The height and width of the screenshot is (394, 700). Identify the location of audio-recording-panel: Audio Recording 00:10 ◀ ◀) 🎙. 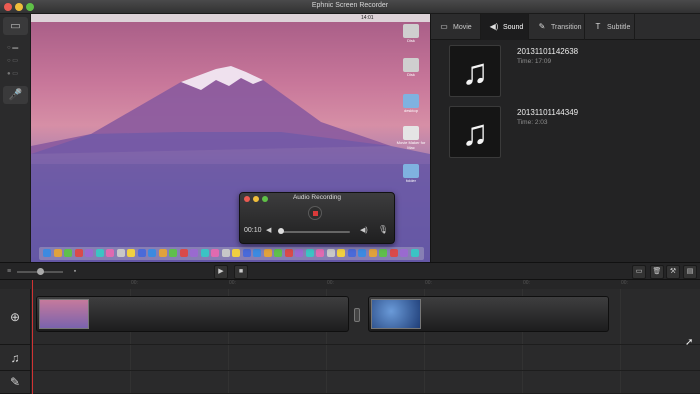
(317, 218).